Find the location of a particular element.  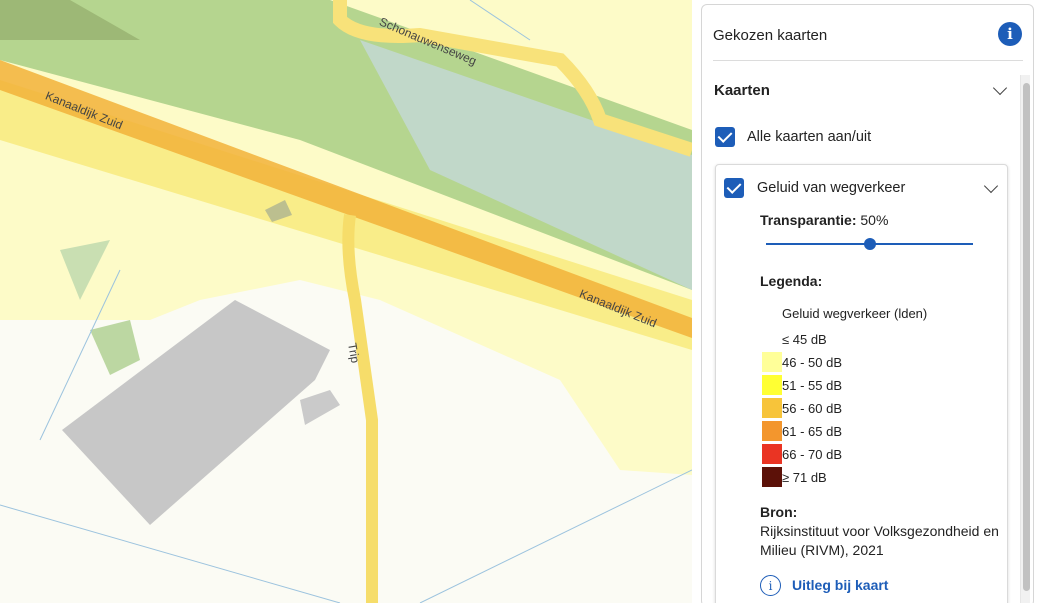

transparency-slider is located at coordinates (869, 244).